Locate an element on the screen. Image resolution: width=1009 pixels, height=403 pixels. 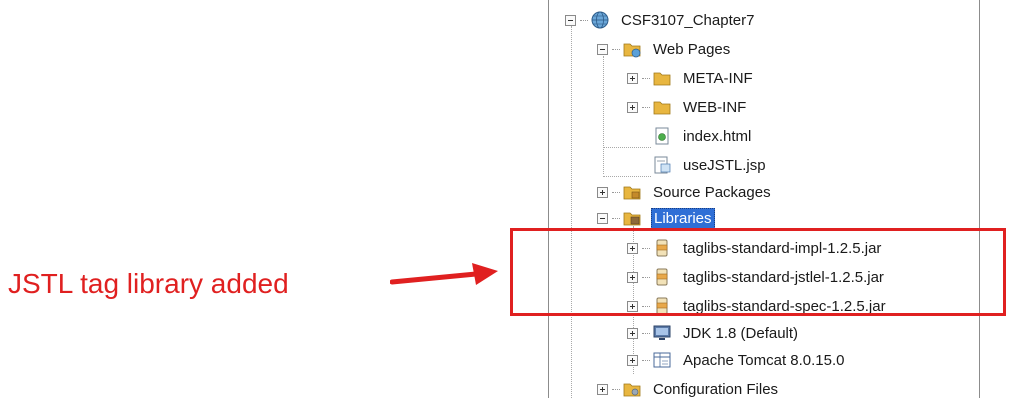
web-project-icon is located at coordinates (600, 20).